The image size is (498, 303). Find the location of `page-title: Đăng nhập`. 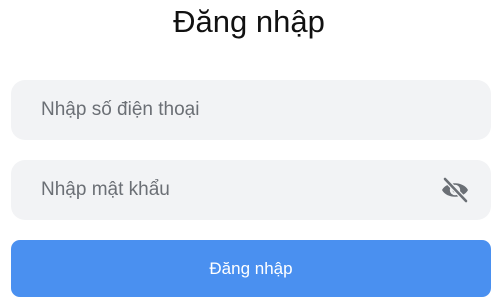

page-title: Đăng nhập is located at coordinates (249, 21).